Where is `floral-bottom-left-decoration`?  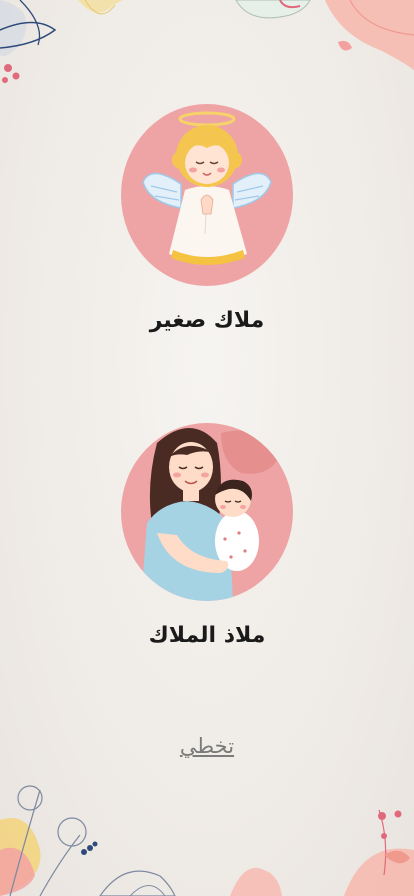
floral-bottom-left-decoration is located at coordinates (88, 840).